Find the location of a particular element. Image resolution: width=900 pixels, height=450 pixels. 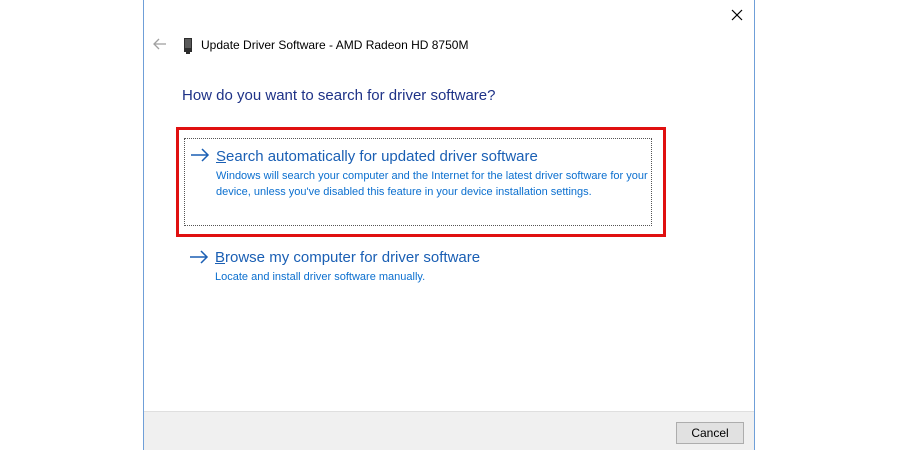

option-title: Browse my computer for driver software is located at coordinates (347, 257).